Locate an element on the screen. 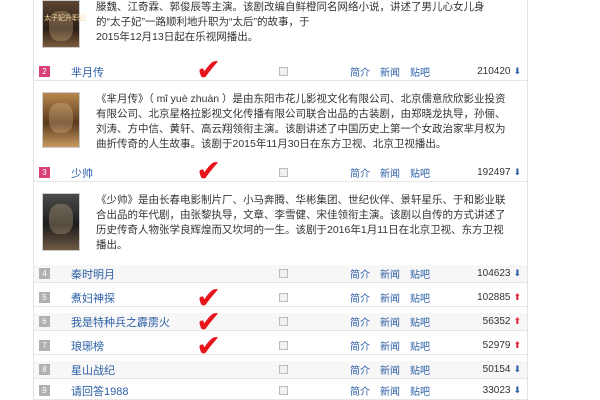  search-count: 50154 ⬇ is located at coordinates (502, 369).